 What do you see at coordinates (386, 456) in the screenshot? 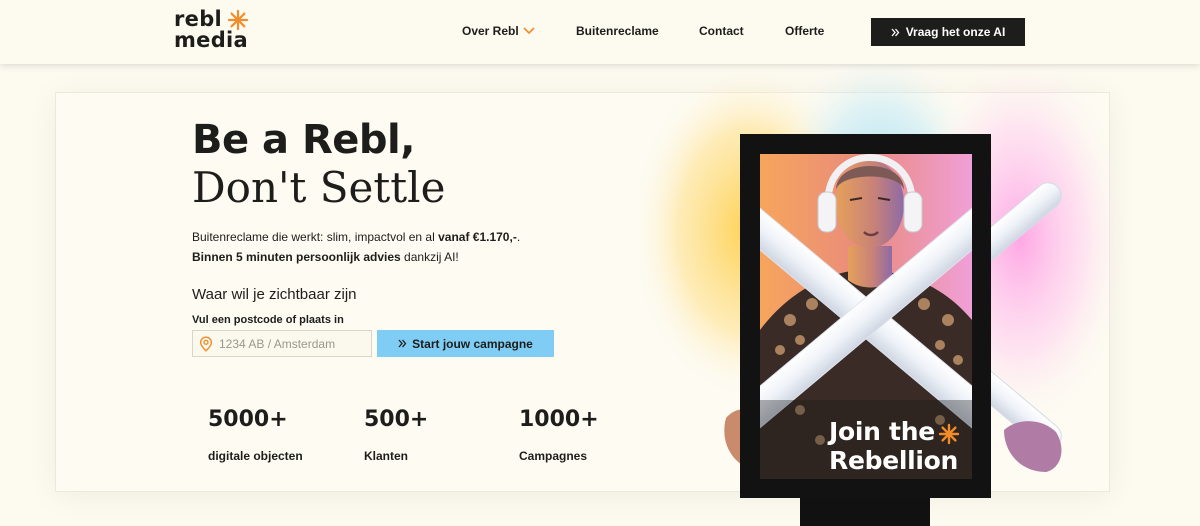
I see `stat-label: Klanten` at bounding box center [386, 456].